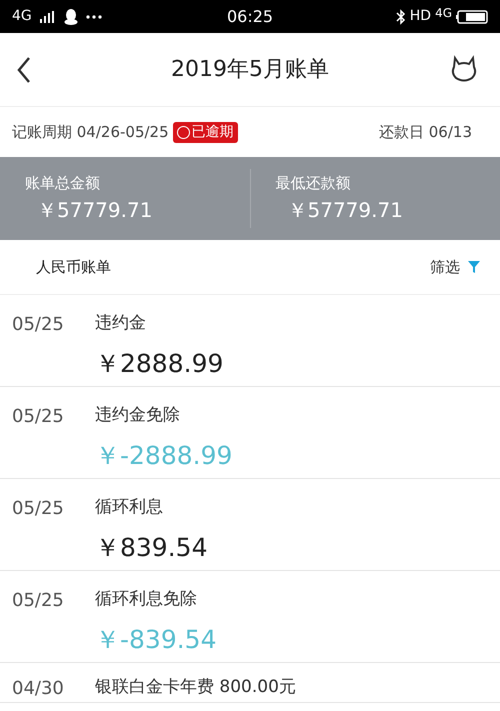  I want to click on back-icon, so click(24, 70).